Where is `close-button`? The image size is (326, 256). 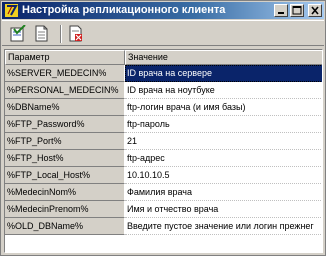 close-button is located at coordinates (315, 10).